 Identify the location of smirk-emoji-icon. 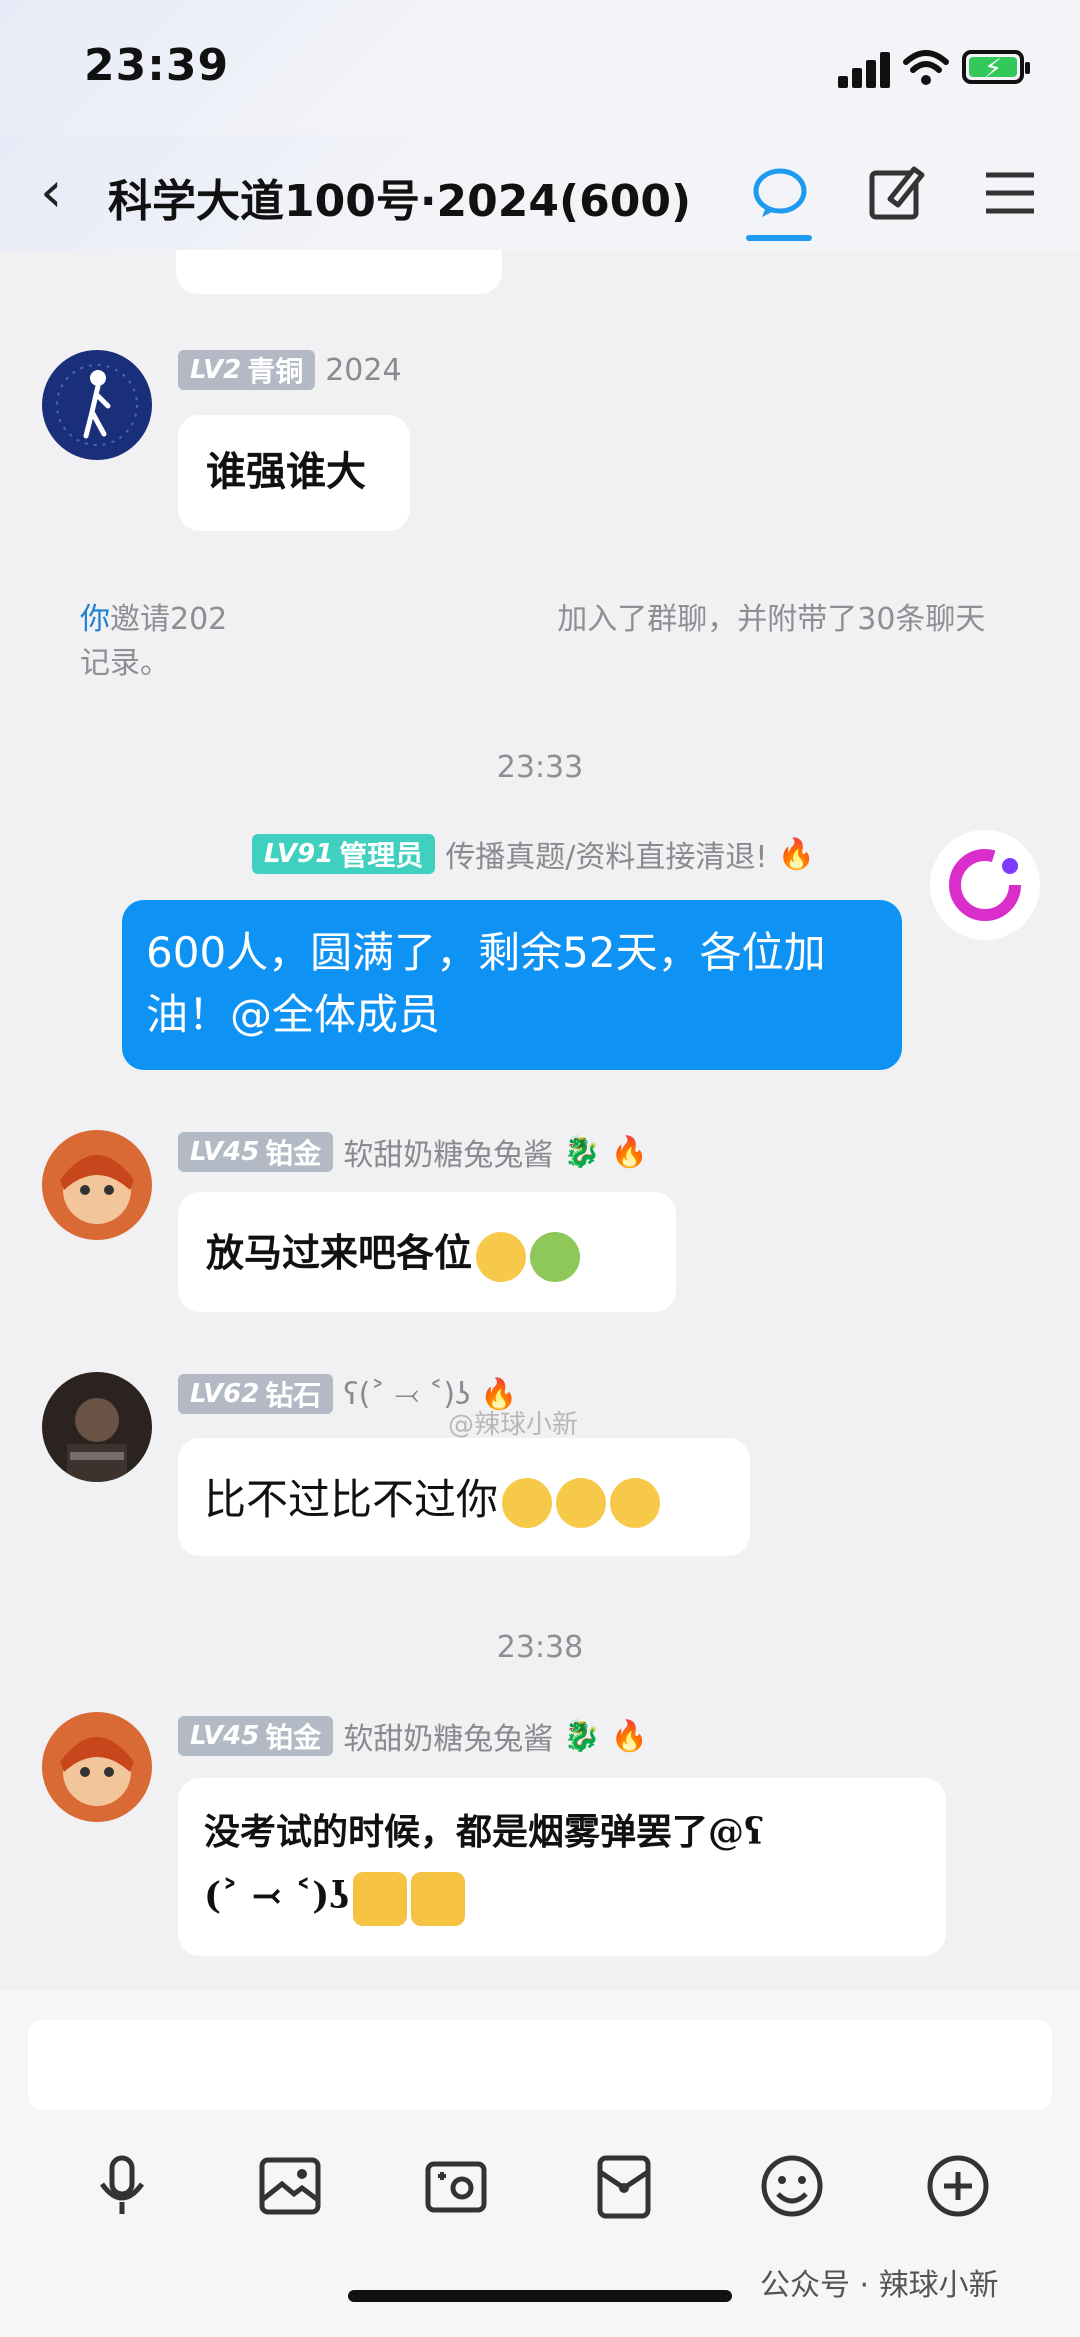
(501, 1256).